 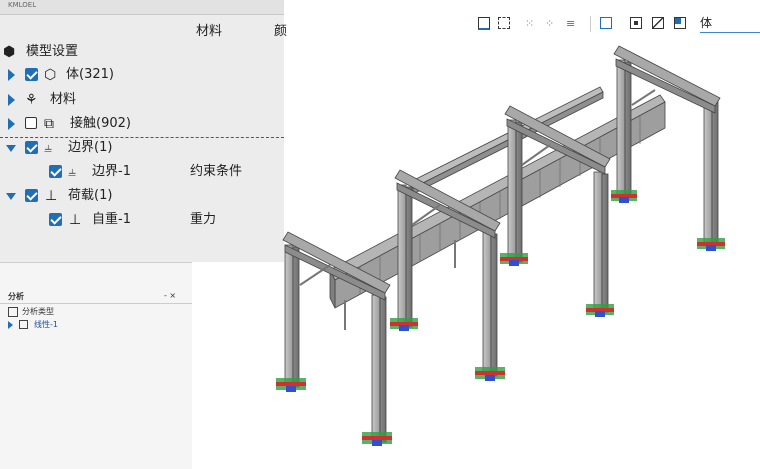 What do you see at coordinates (50, 75) in the screenshot?
I see `hexagon-icon: ⬡` at bounding box center [50, 75].